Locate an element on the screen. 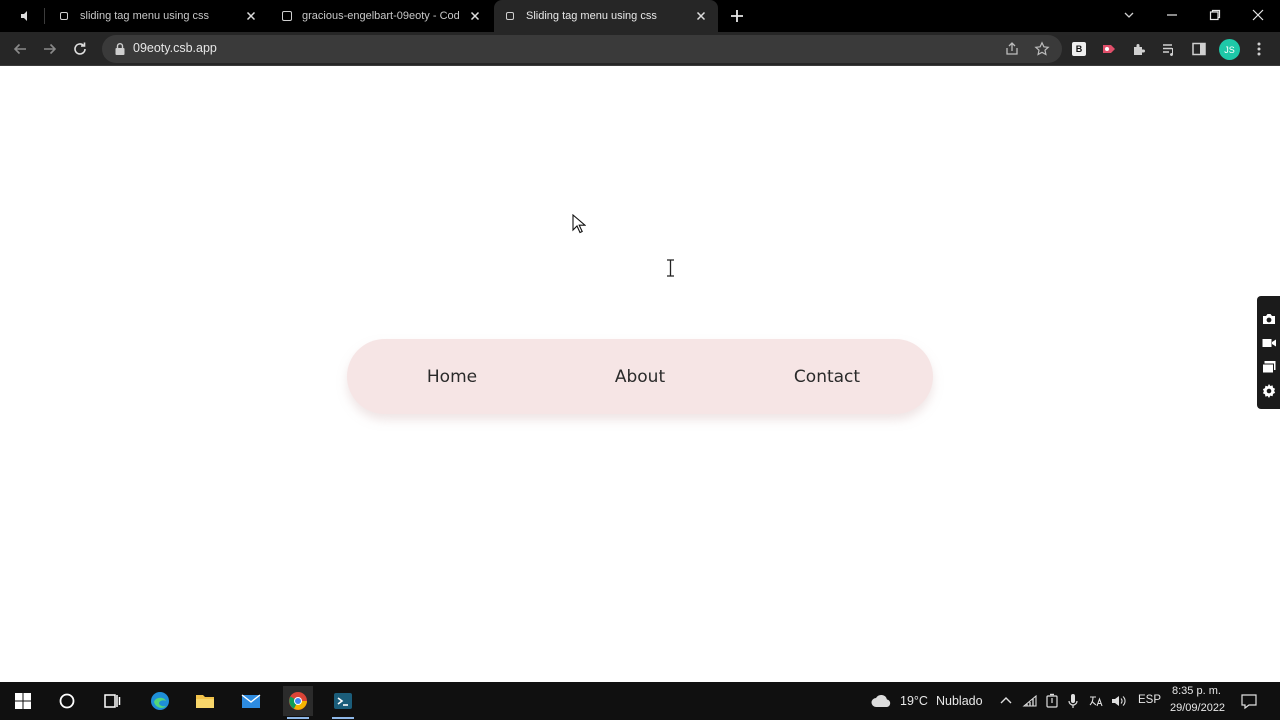 This screenshot has height=720, width=1280. url-text: 09eoty.csb.app is located at coordinates (175, 48).